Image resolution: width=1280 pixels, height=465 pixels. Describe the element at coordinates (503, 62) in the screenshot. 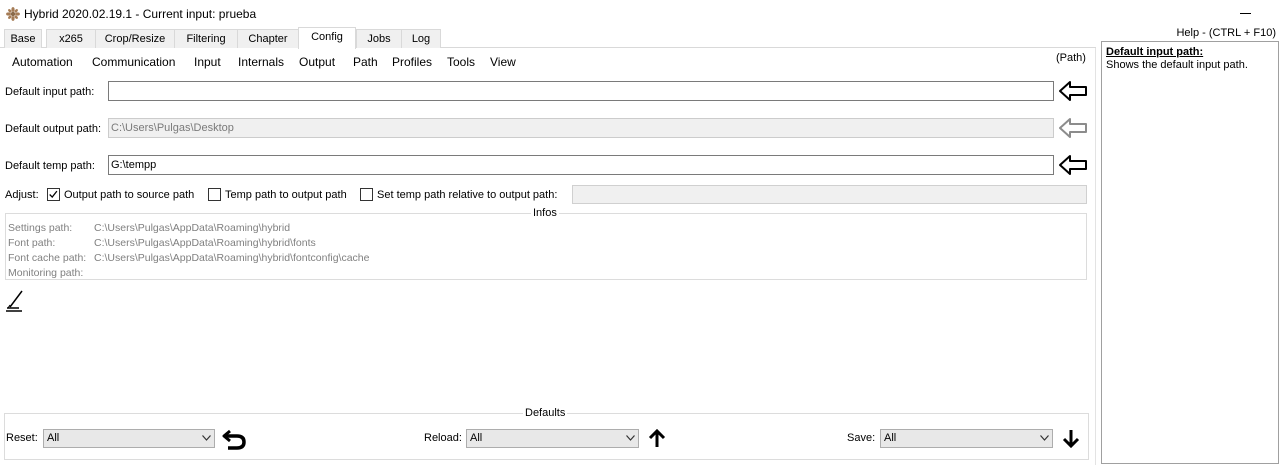

I see `subtab-view: View` at that location.